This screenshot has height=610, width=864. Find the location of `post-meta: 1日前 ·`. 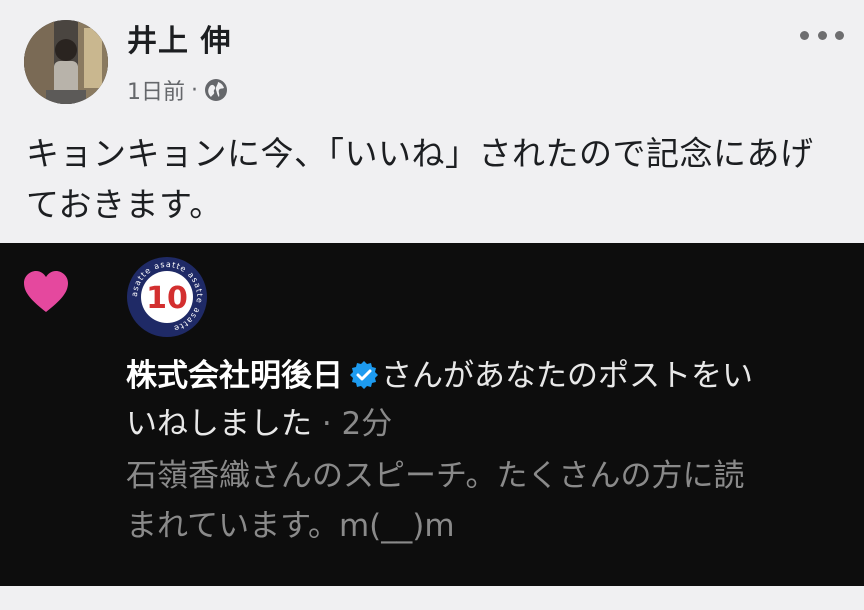

post-meta: 1日前 · is located at coordinates (177, 90).